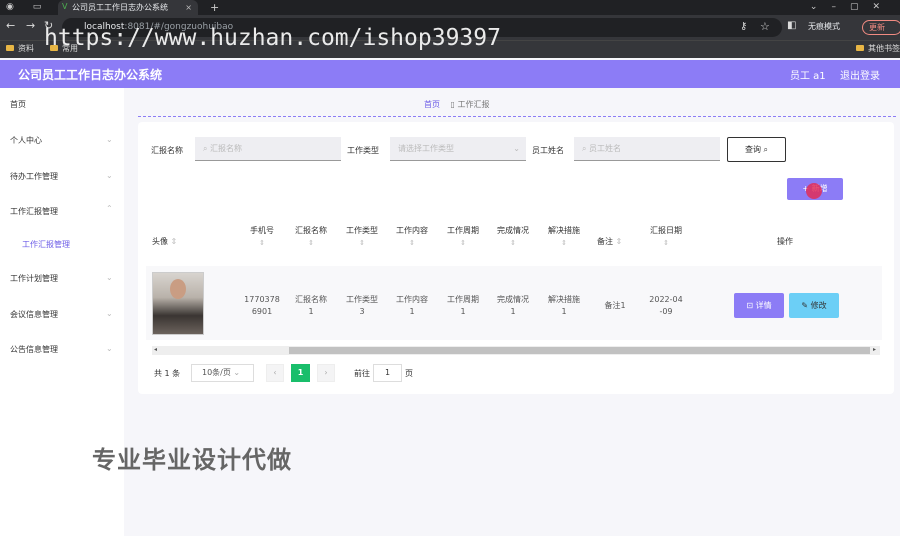 Image resolution: width=900 pixels, height=536 pixels. I want to click on col-actions: 操作, so click(785, 241).